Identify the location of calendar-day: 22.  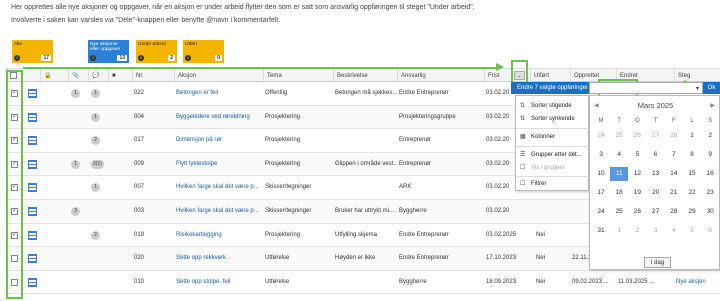
(692, 193).